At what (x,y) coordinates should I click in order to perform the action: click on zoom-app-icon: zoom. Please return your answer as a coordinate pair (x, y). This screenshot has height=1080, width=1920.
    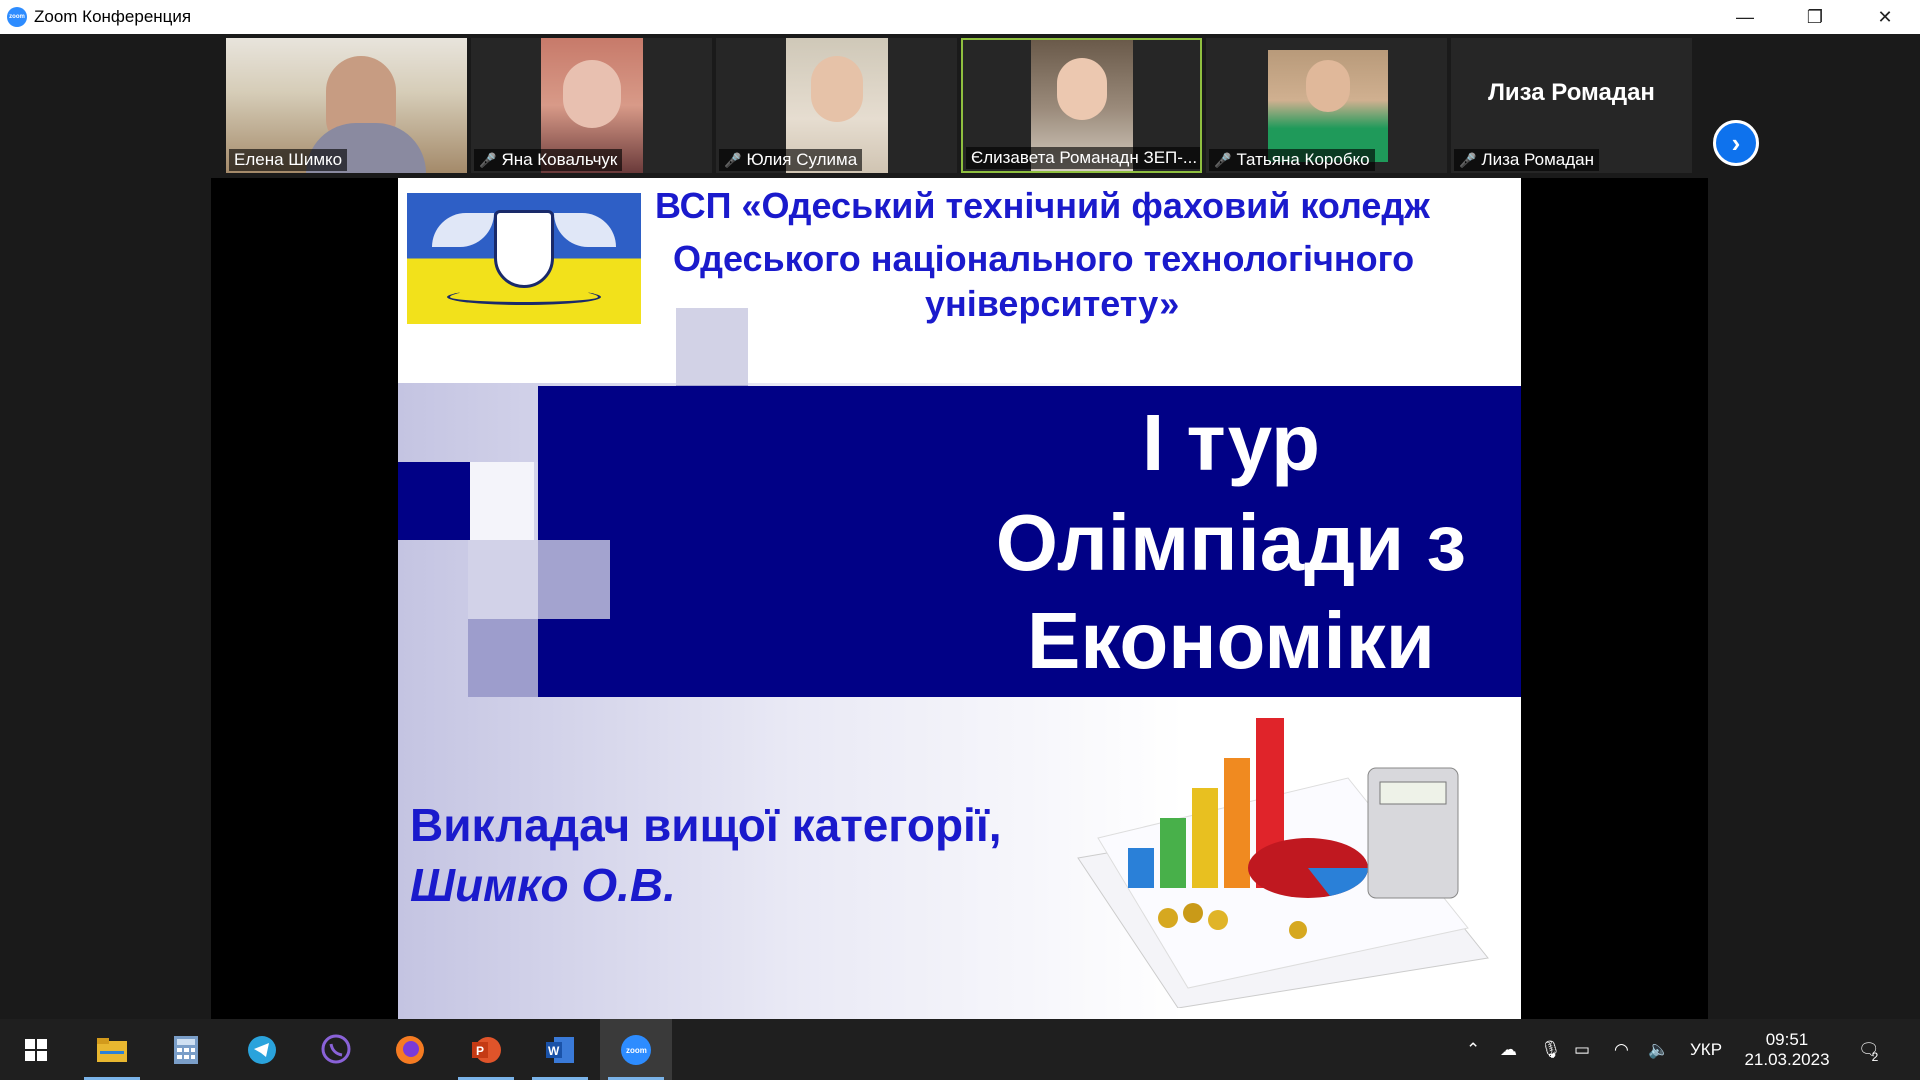
    Looking at the image, I should click on (17, 17).